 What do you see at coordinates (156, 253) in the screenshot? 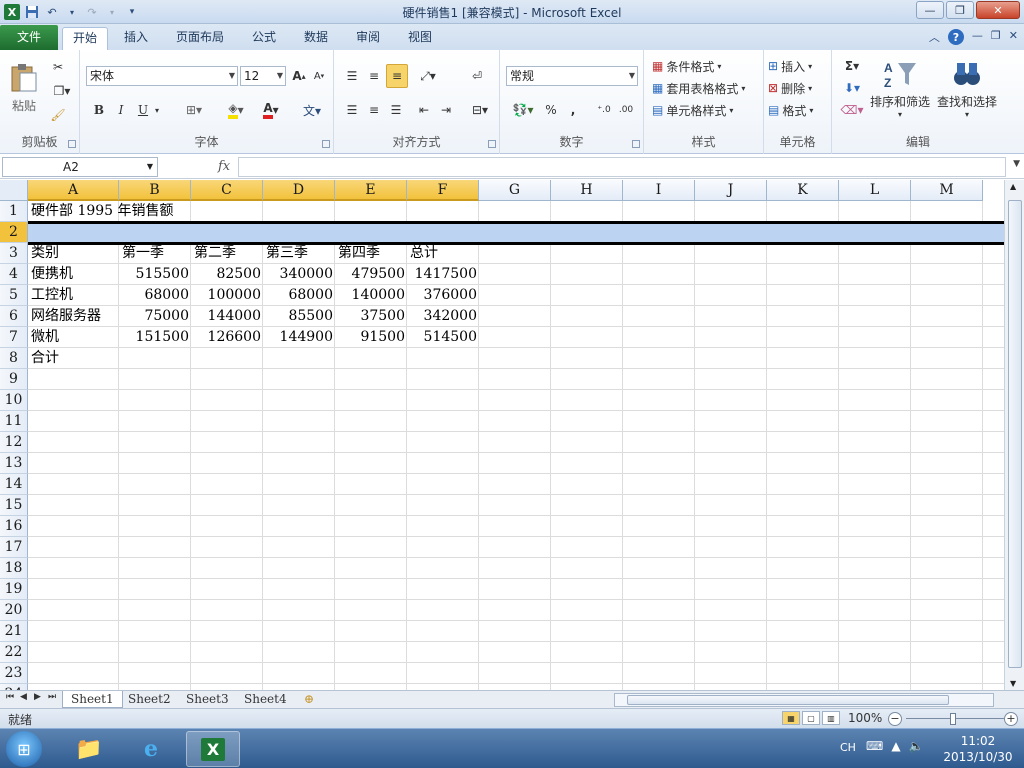
I see `header-cell: 第一季` at bounding box center [156, 253].